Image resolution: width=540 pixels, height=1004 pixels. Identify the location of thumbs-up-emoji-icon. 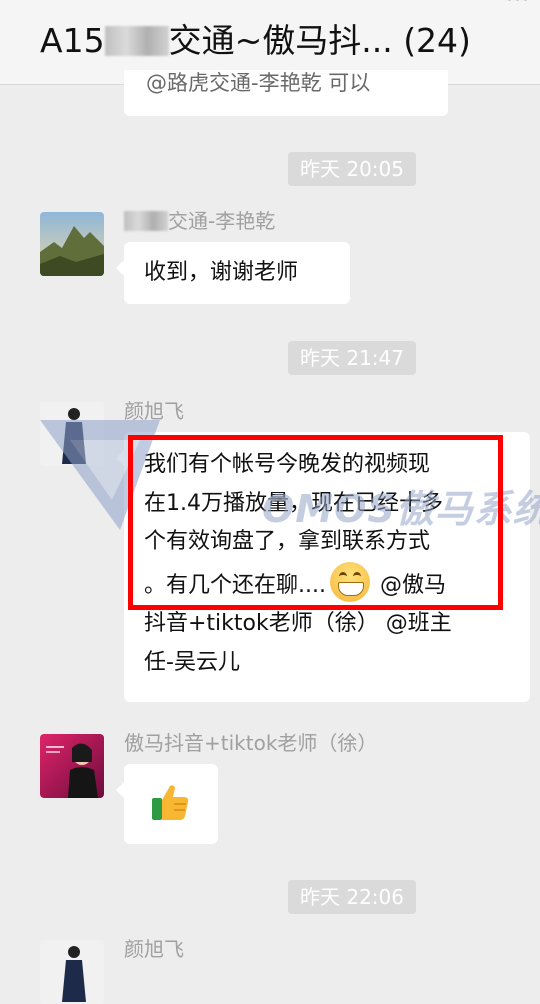
(170, 802).